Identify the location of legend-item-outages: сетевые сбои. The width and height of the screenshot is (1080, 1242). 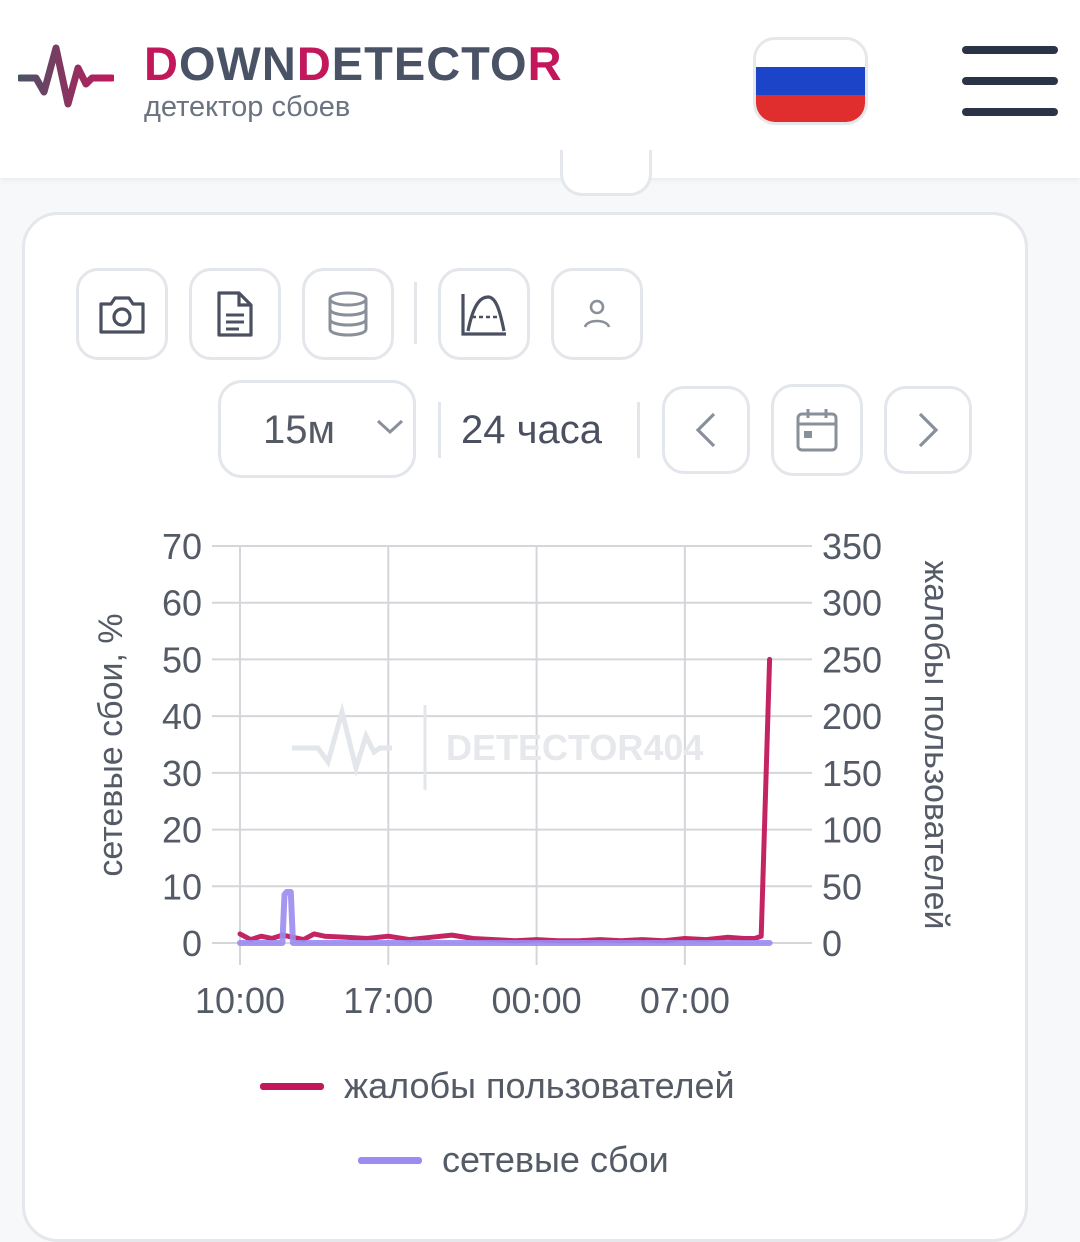
(513, 1160).